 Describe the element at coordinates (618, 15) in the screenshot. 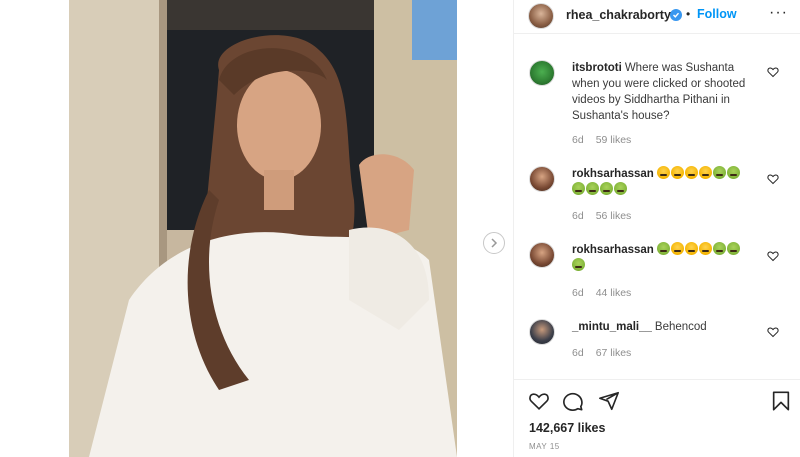

I see `author-username: rhea_chakraborty` at that location.